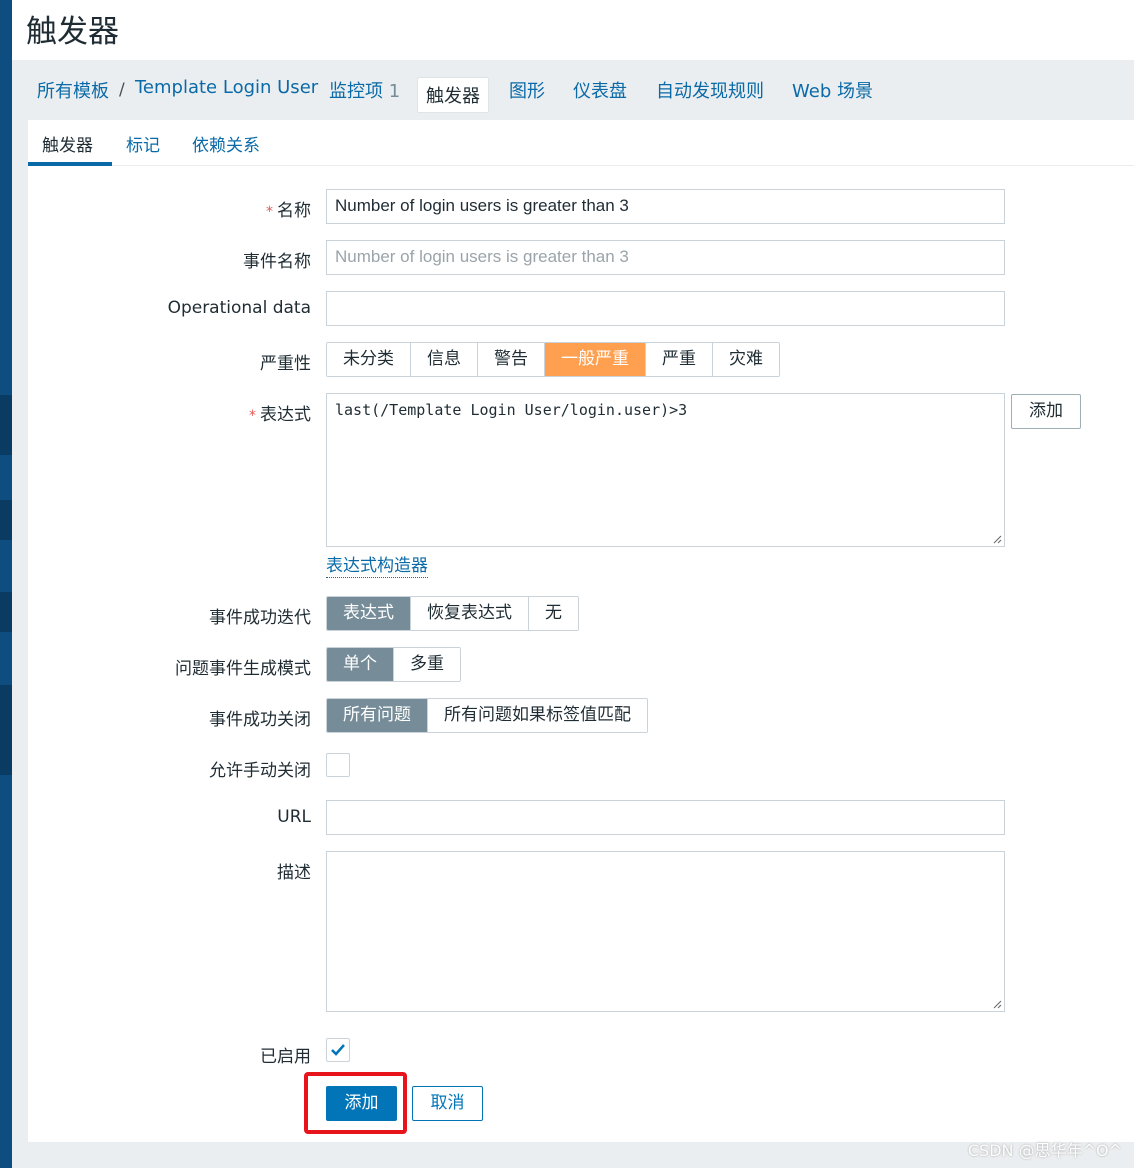 This screenshot has width=1134, height=1168. Describe the element at coordinates (665, 817) in the screenshot. I see `url-input` at that location.